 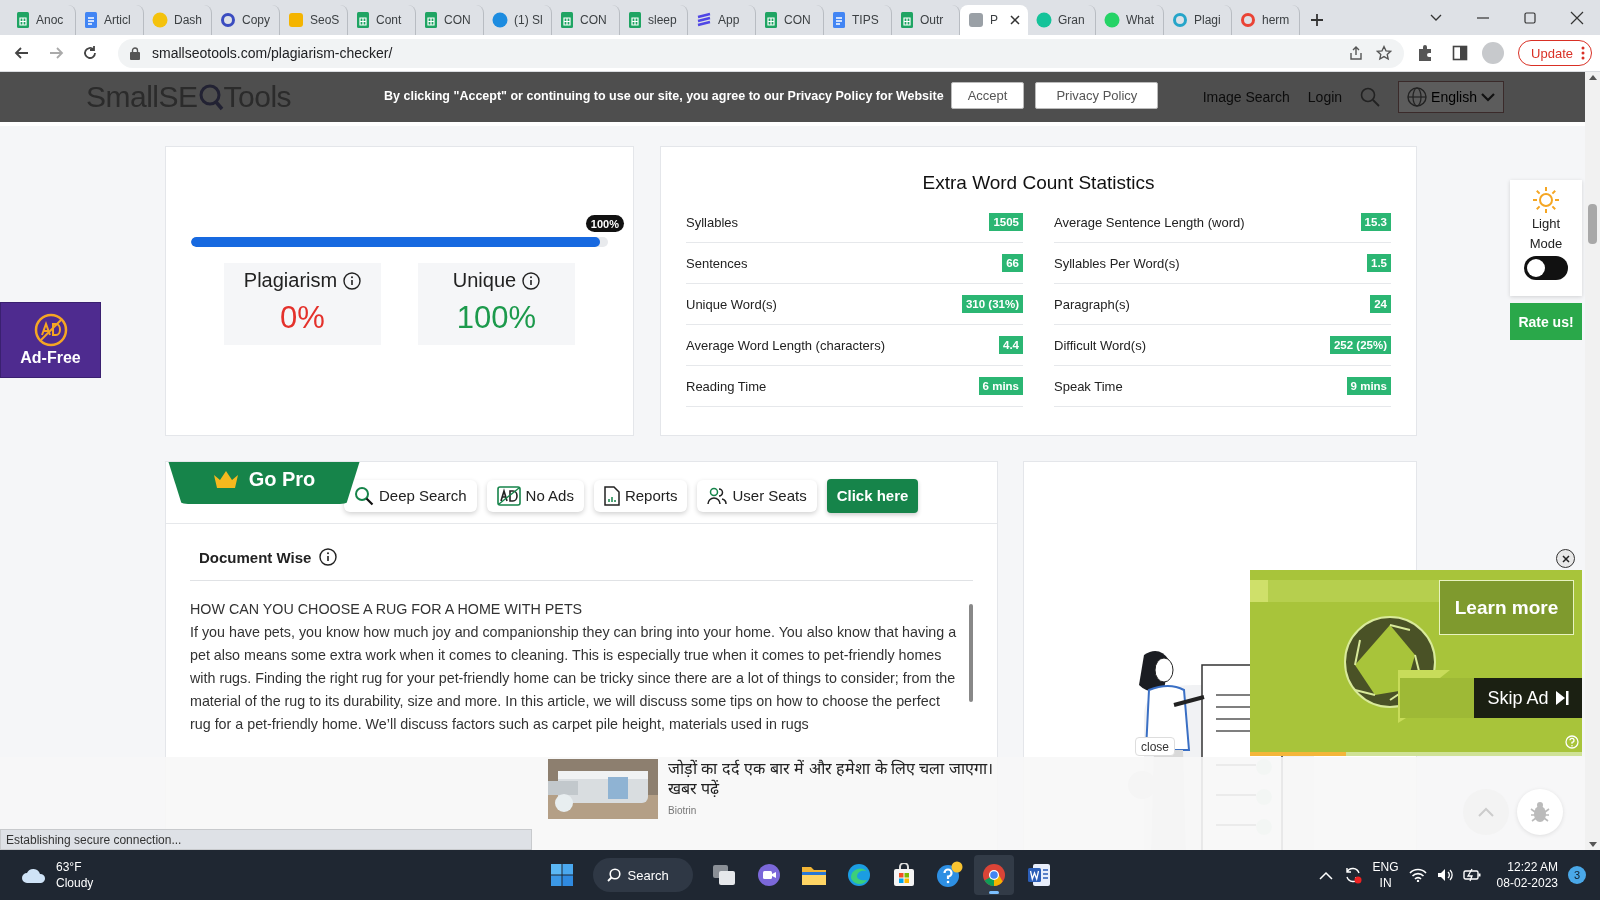 I want to click on close-button, so click(x=1565, y=558).